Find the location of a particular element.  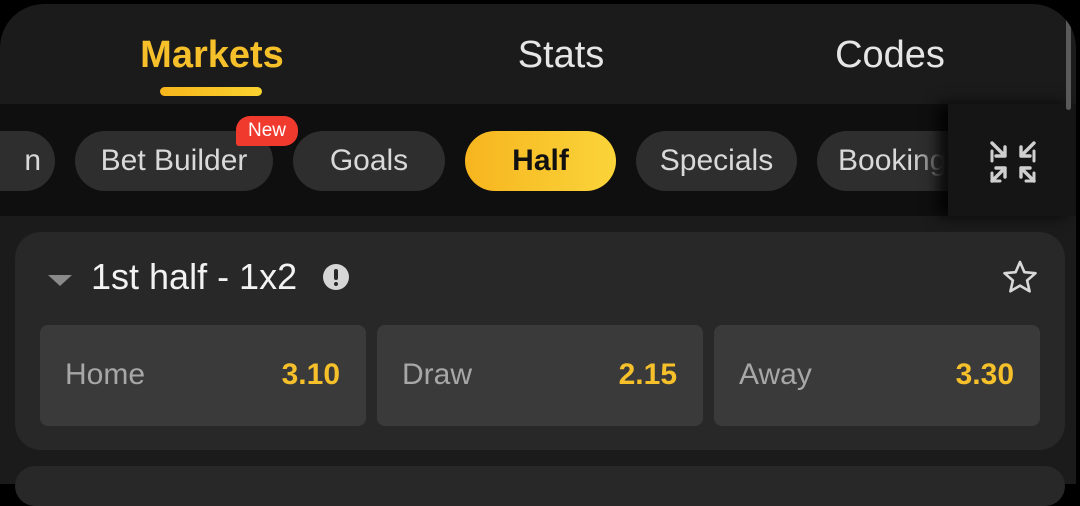

active-tab-indicator is located at coordinates (211, 91).